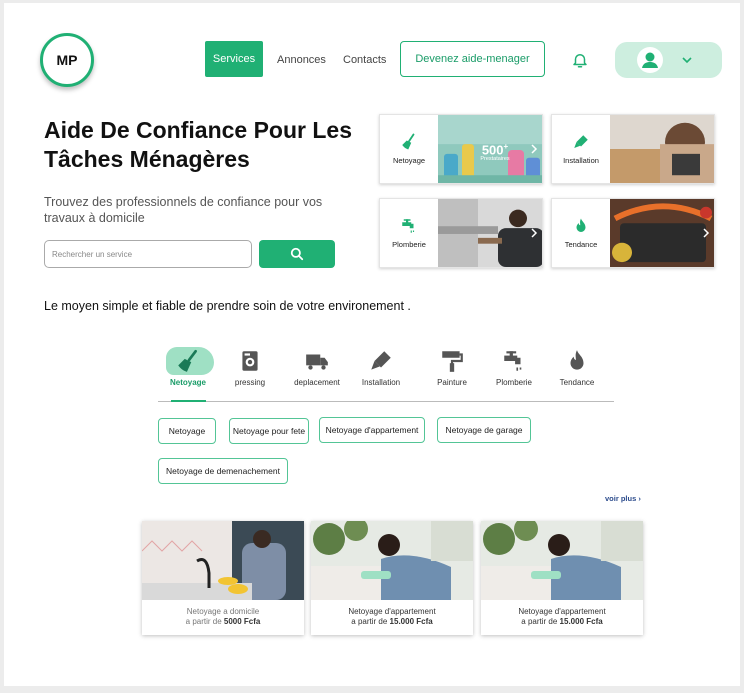 This screenshot has height=693, width=744. Describe the element at coordinates (581, 160) in the screenshot. I see `category-label: Installation` at that location.